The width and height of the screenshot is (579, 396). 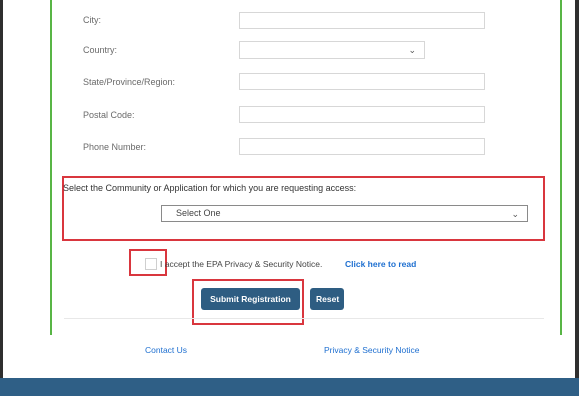 I want to click on state-province-region-input, so click(x=362, y=81).